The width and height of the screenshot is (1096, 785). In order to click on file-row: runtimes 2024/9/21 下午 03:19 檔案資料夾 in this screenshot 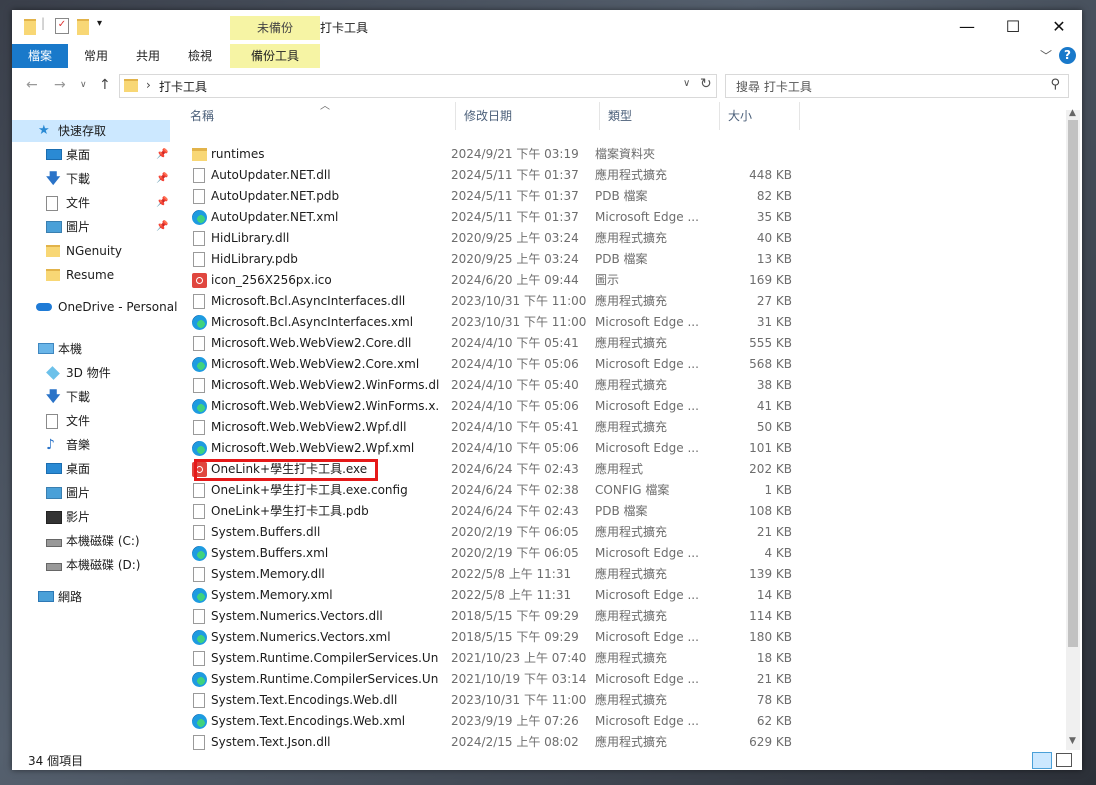, I will do `click(622, 154)`.